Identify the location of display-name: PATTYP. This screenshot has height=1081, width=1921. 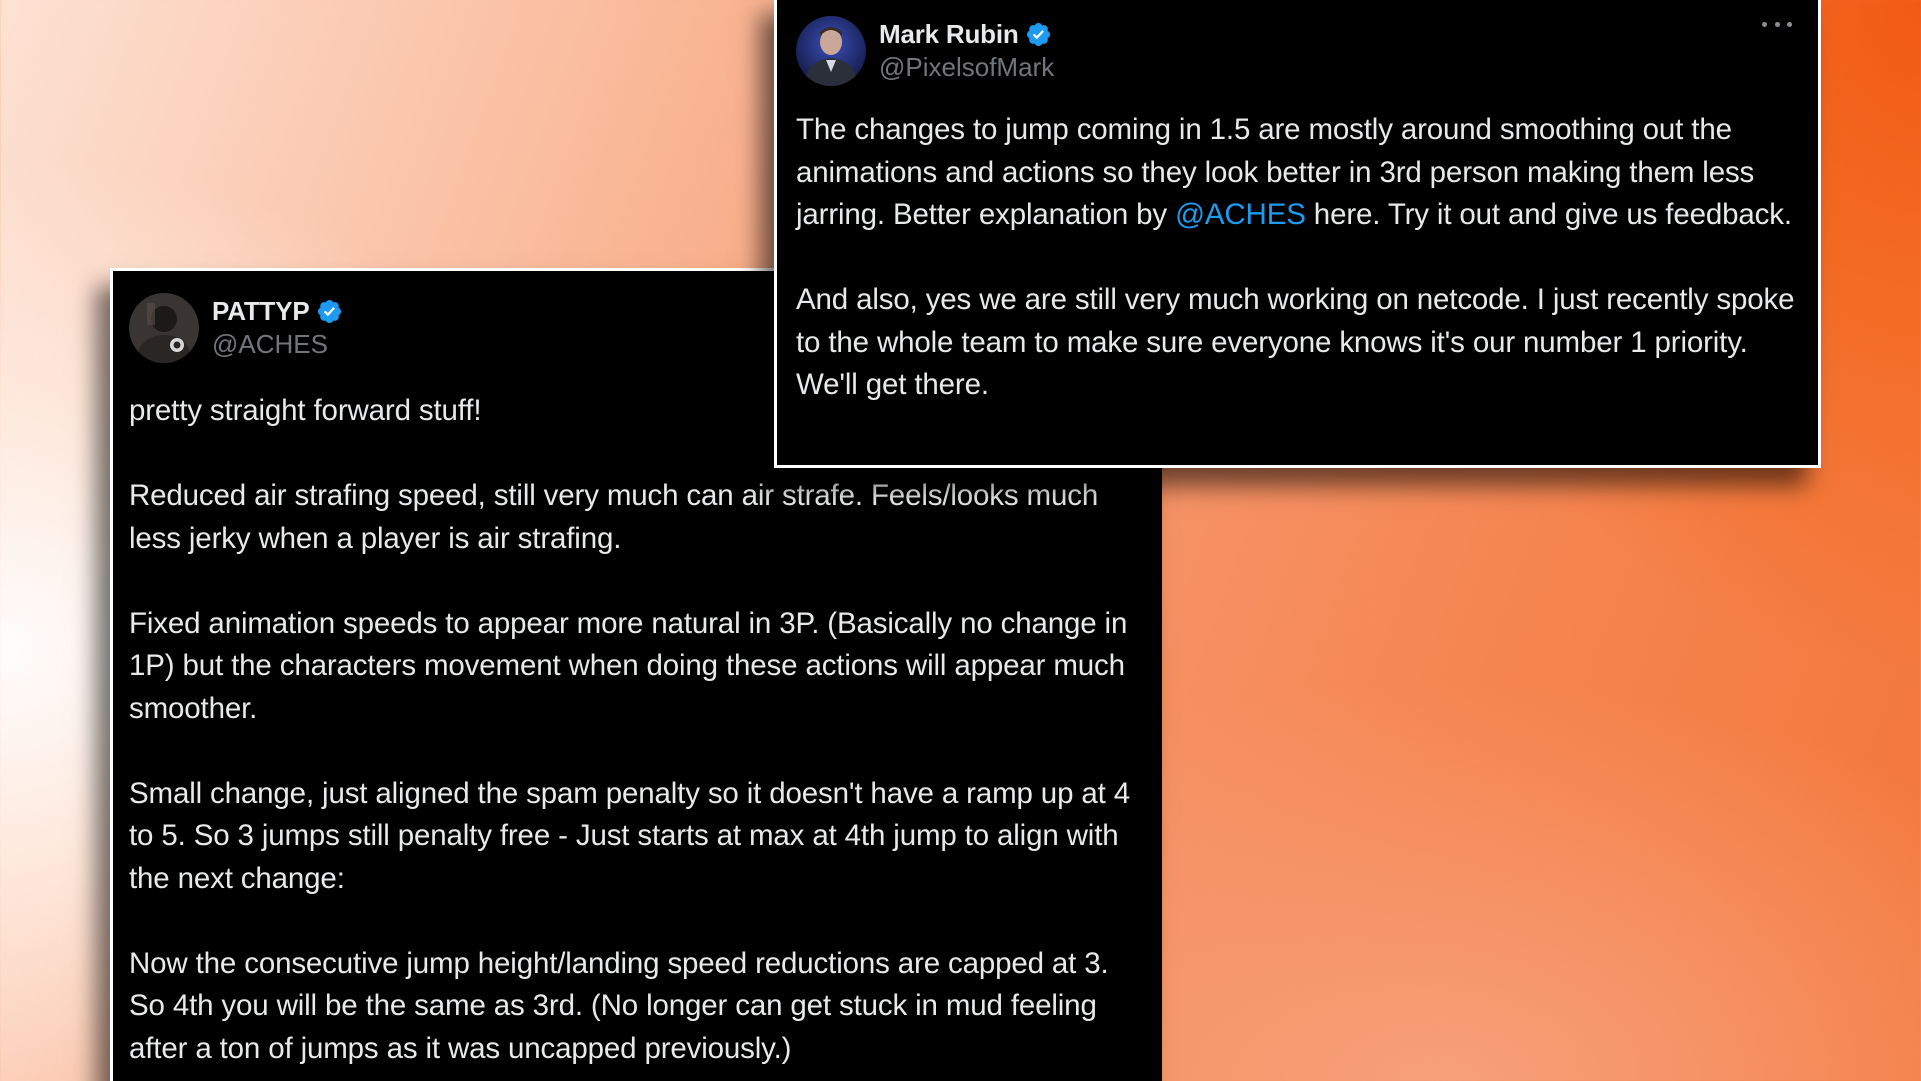
(261, 311).